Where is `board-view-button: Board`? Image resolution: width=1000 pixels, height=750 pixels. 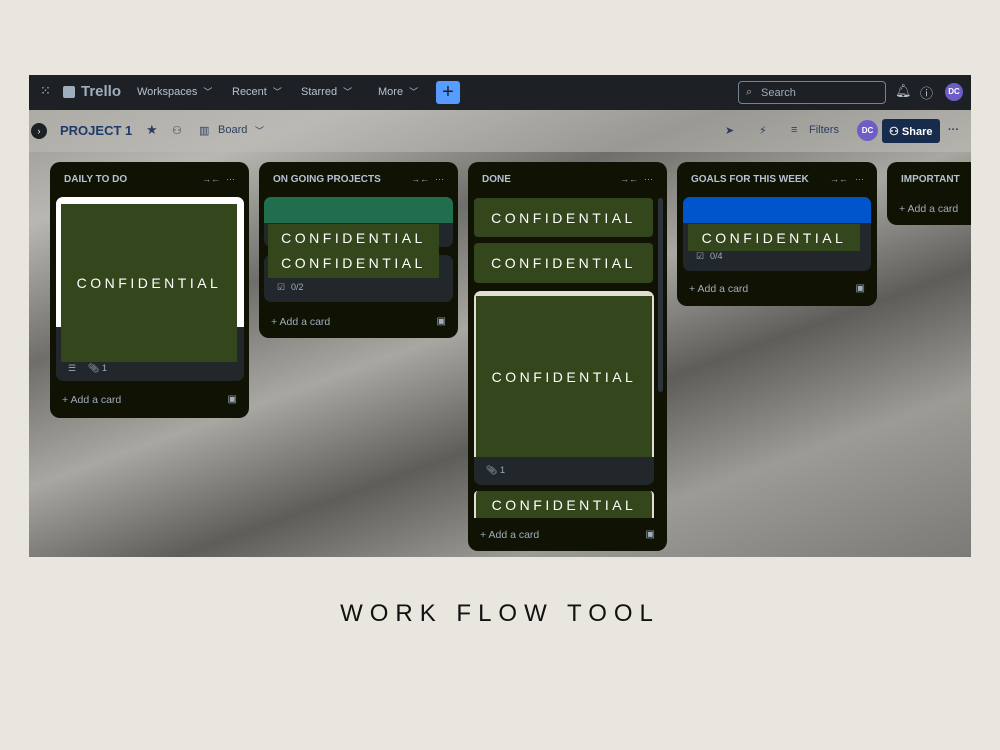 board-view-button: Board is located at coordinates (232, 130).